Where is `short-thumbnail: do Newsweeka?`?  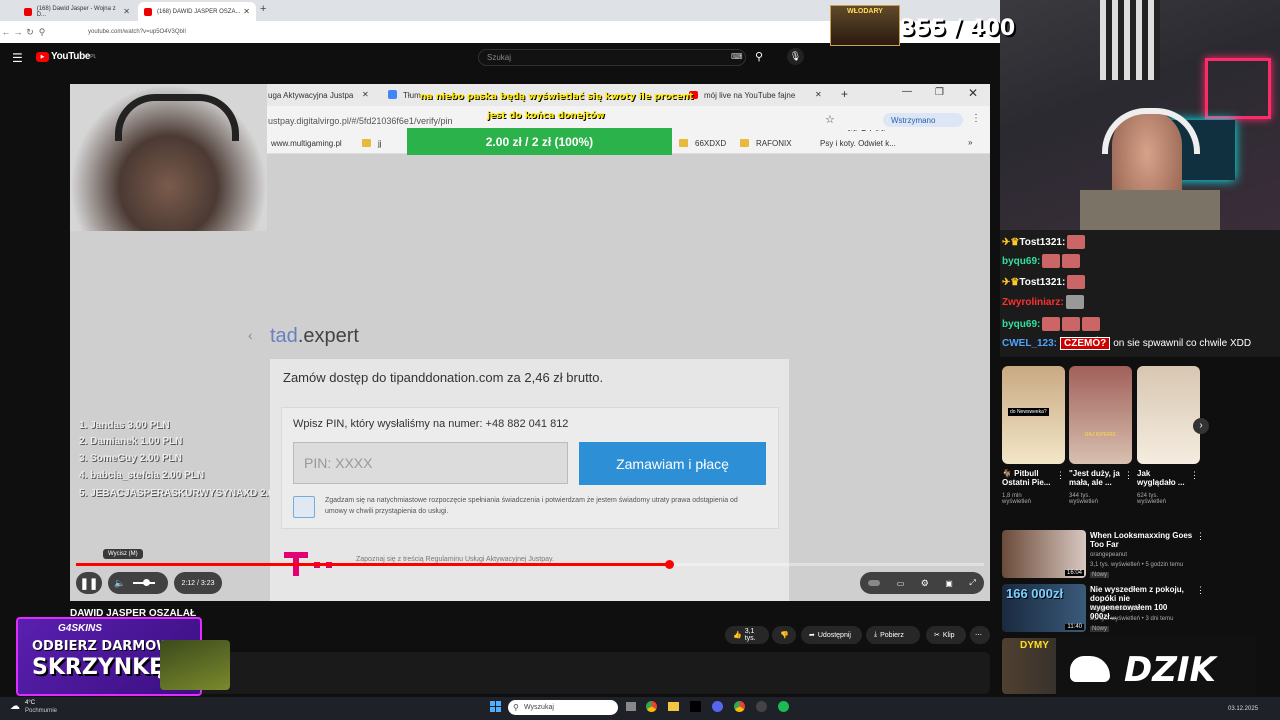 short-thumbnail: do Newsweeka? is located at coordinates (1033, 415).